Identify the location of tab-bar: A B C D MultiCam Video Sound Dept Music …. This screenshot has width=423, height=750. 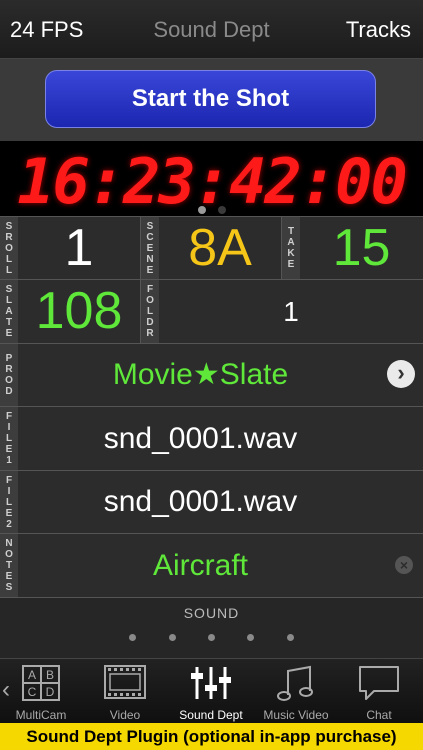
(211, 691).